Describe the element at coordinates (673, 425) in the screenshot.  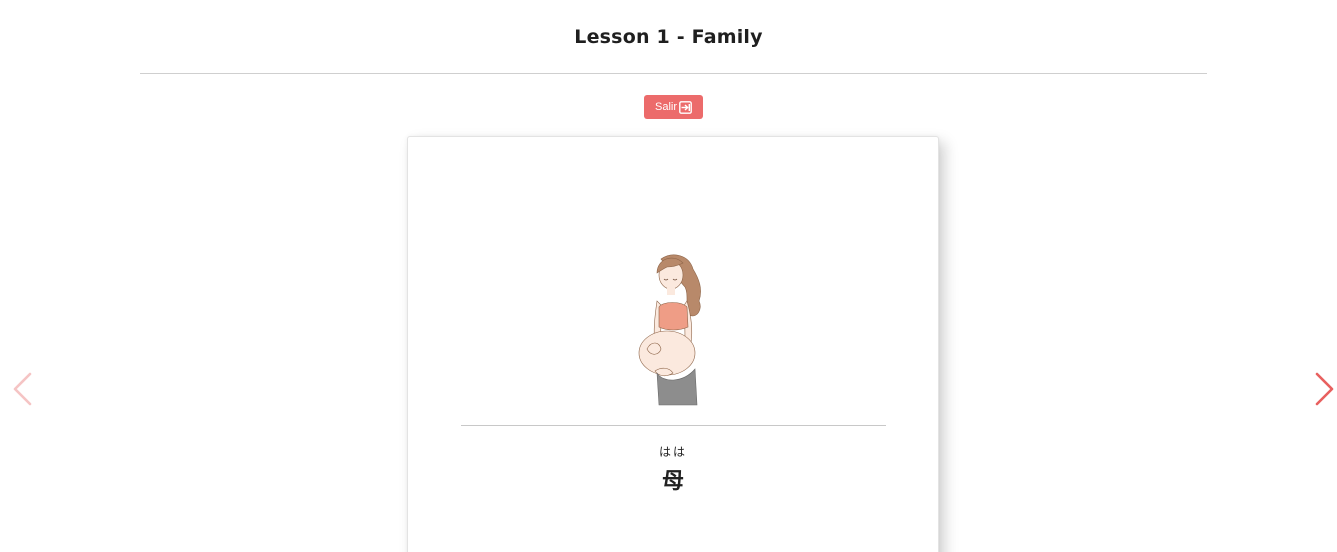
I see `card-divider` at that location.